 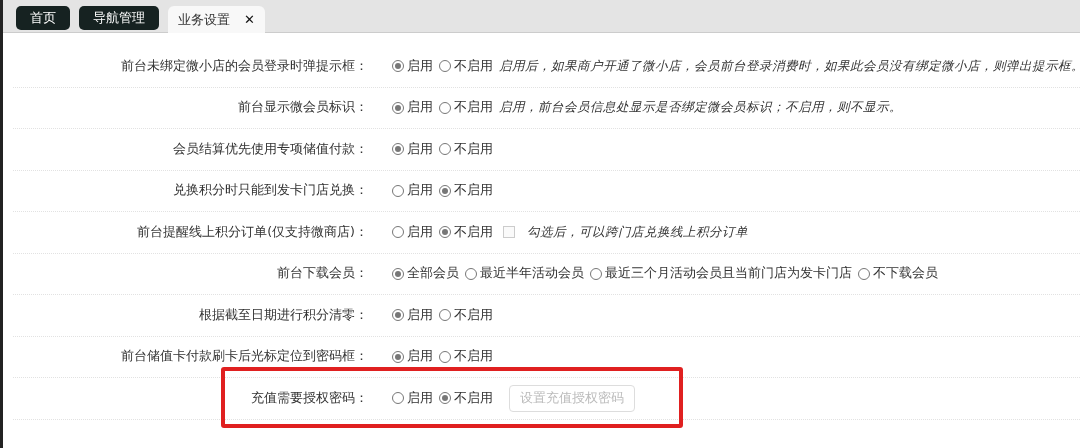 I want to click on setting-label: 前台提醒线上积分订单(仅支持微商店)：, so click(x=252, y=231).